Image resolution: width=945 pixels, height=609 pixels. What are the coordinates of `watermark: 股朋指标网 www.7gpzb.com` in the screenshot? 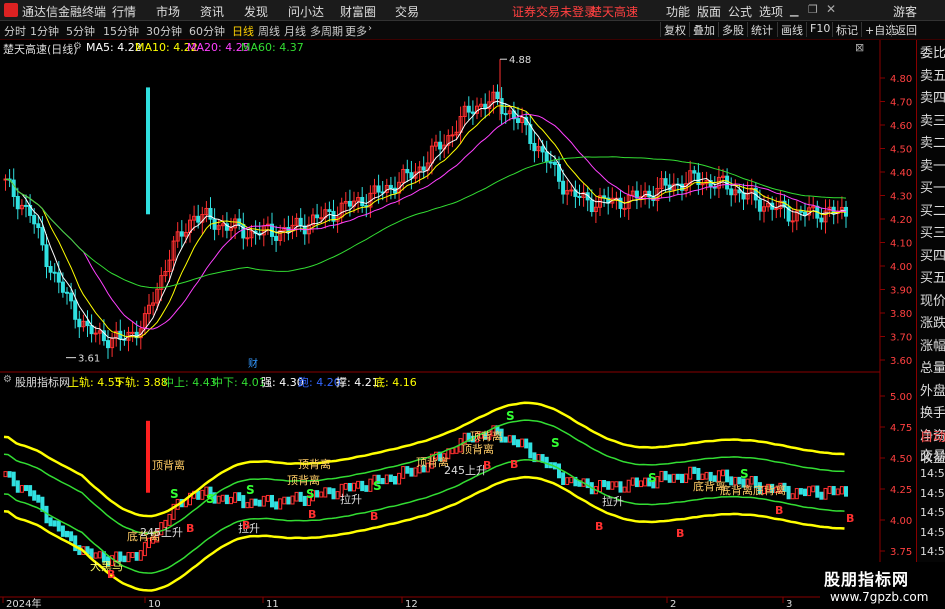 It's located at (882, 585).